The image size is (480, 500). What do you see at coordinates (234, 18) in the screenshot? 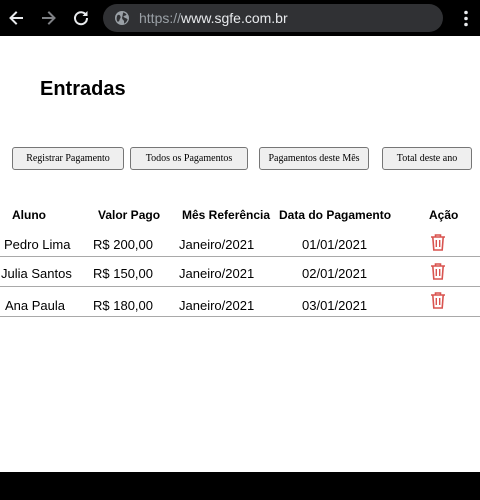
I see `url-host: www.sgfe.com.br` at bounding box center [234, 18].